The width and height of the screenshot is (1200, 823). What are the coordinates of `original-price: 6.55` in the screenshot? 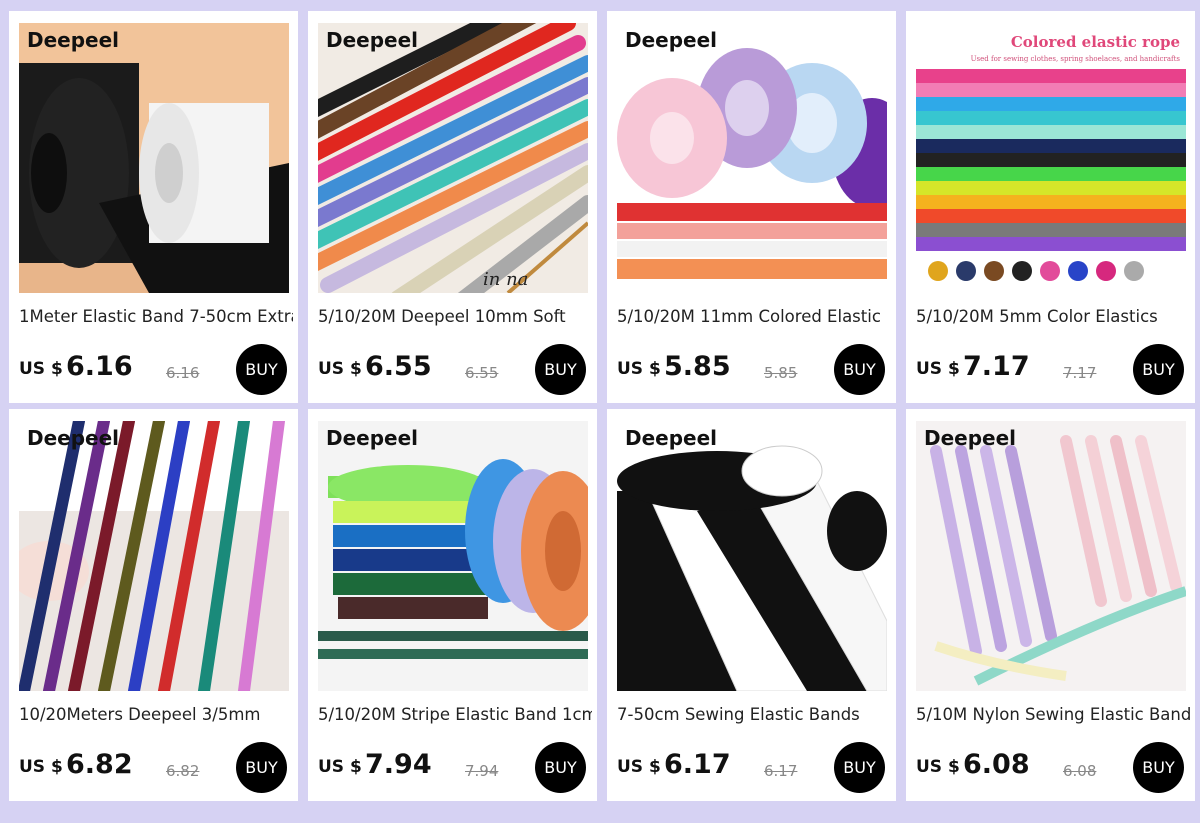 It's located at (482, 373).